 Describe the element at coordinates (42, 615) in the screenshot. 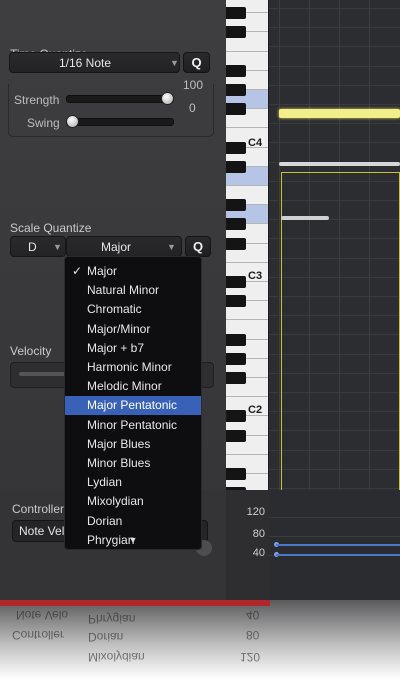

I see `reflection-text: Note Velo` at that location.